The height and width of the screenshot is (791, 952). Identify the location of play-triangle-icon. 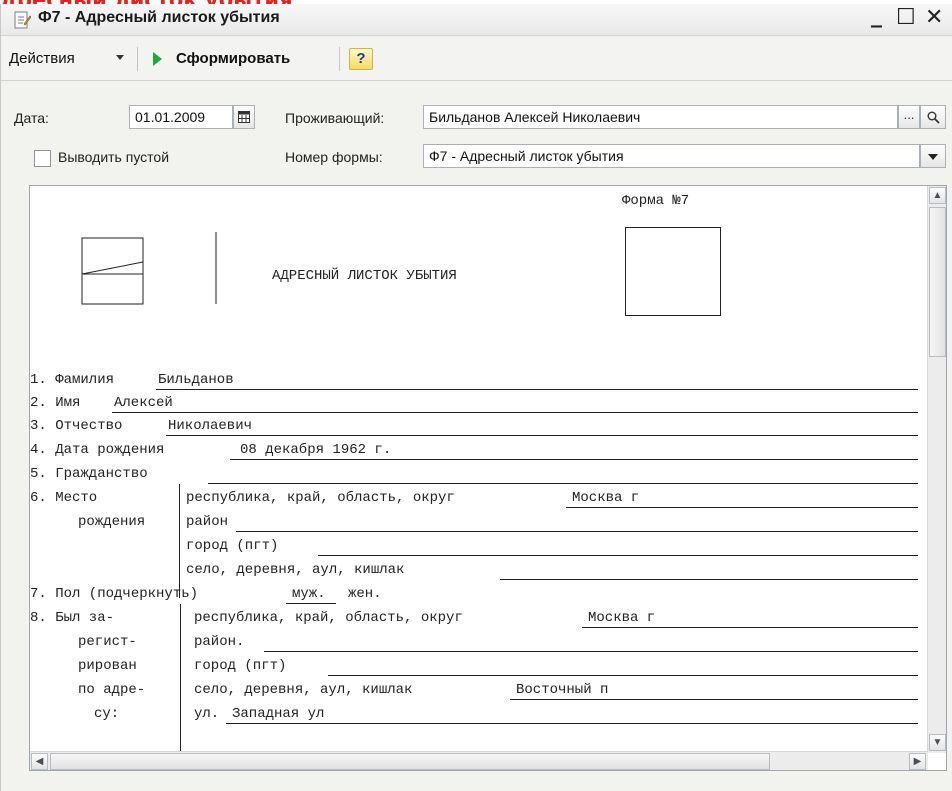
(157, 59).